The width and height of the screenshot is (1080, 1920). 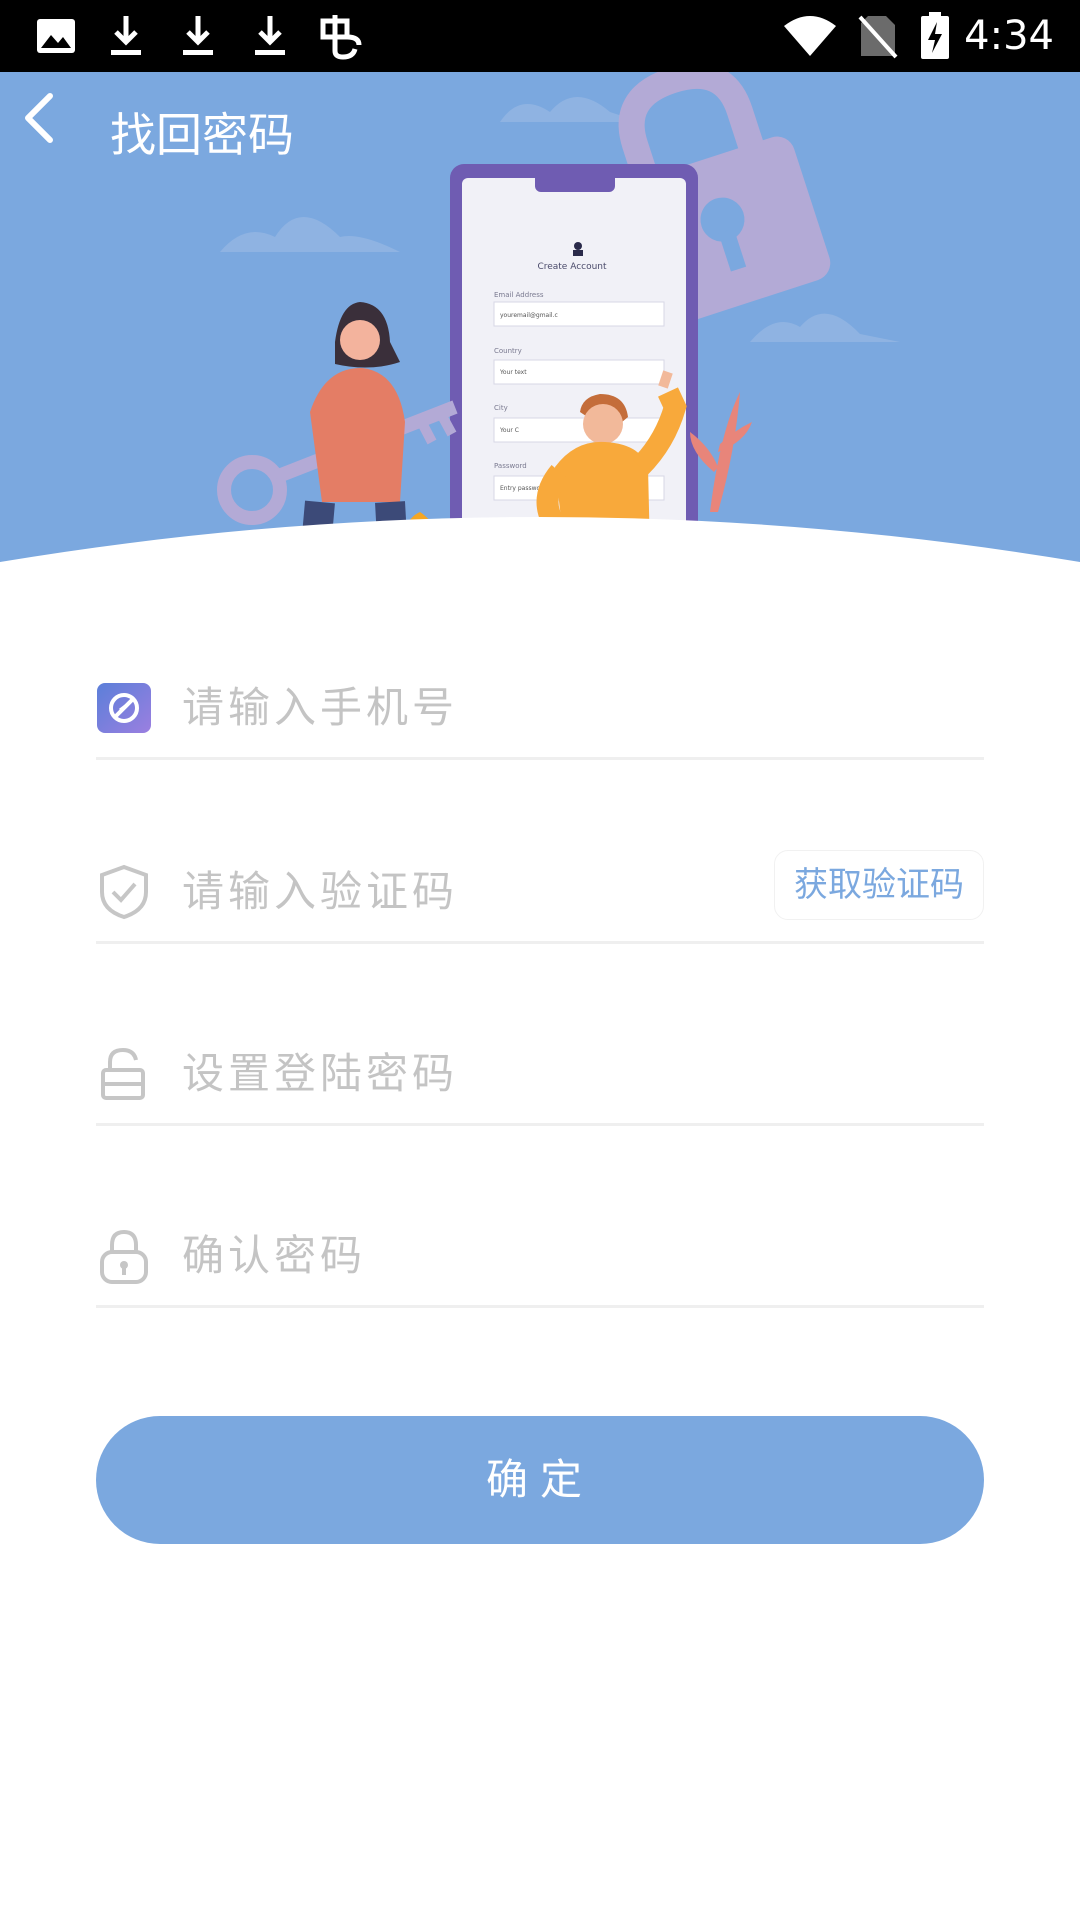 What do you see at coordinates (513, 372) in the screenshot?
I see `illustration-country-value: Your text` at bounding box center [513, 372].